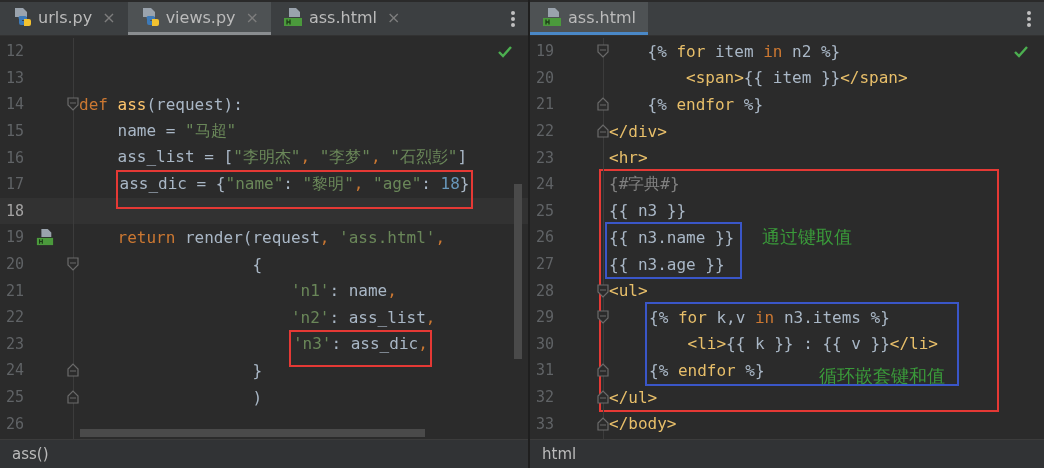 Image resolution: width=1044 pixels, height=468 pixels. I want to click on code-line: {{ n3.name }}, so click(672, 237).